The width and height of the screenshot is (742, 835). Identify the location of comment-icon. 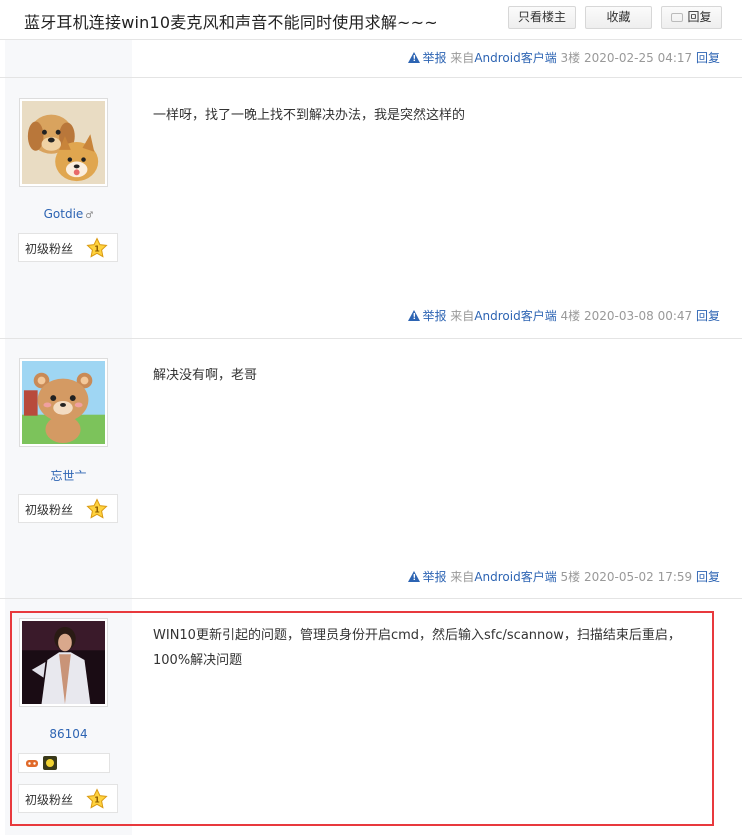
(677, 17).